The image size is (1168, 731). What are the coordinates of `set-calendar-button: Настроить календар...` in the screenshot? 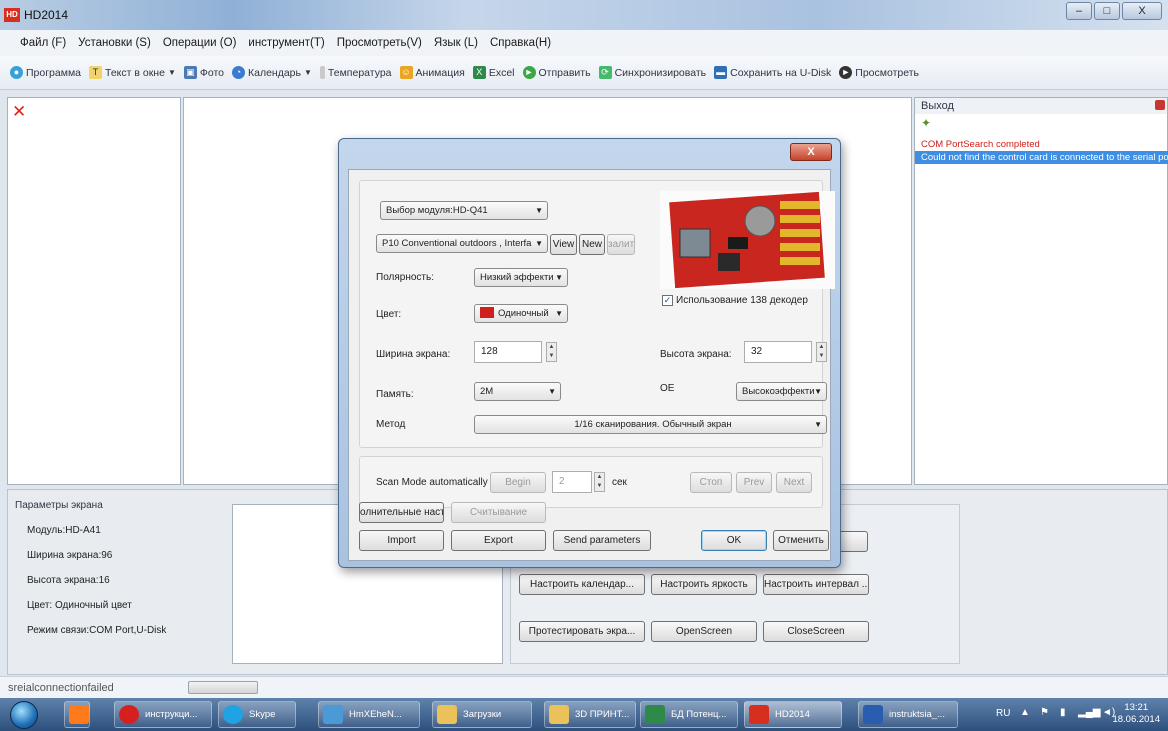 It's located at (582, 584).